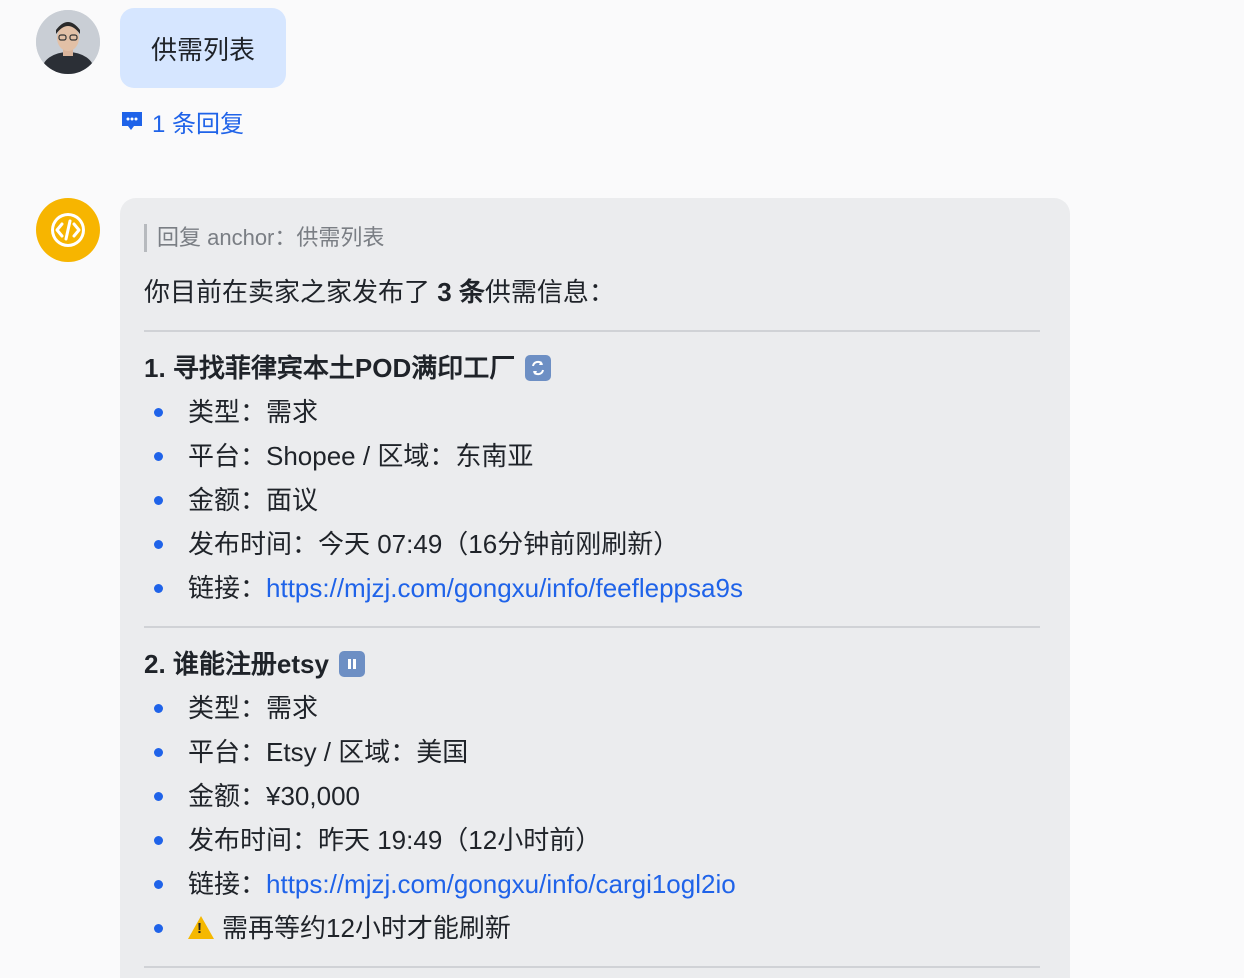  What do you see at coordinates (366, 928) in the screenshot?
I see `warning-text: 需再等约12小时才能刷新` at bounding box center [366, 928].